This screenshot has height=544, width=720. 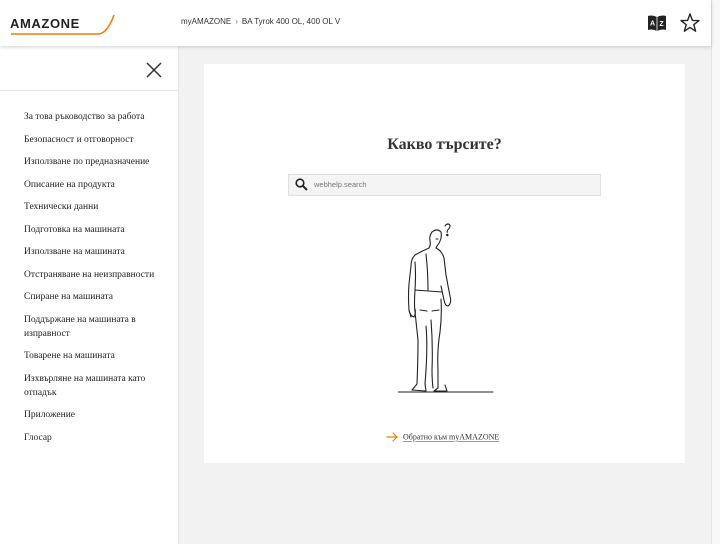 What do you see at coordinates (98, 275) in the screenshot?
I see `sidebar-item-troubleshooting: Отстраняване на неизправности` at bounding box center [98, 275].